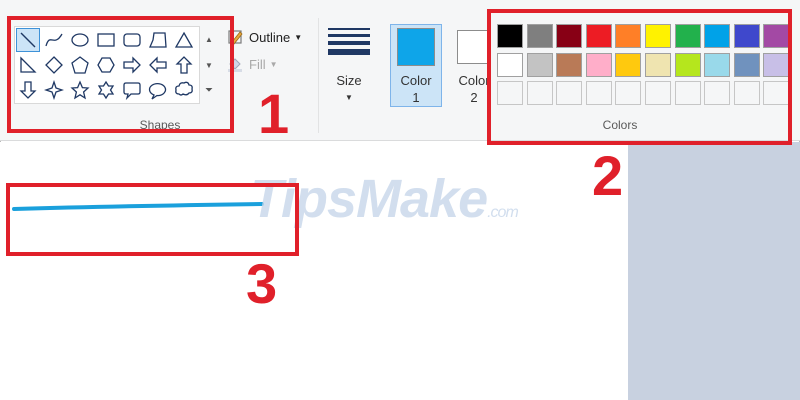 The image size is (800, 400). Describe the element at coordinates (298, 37) in the screenshot. I see `outline-caret-icon: ▼` at that location.